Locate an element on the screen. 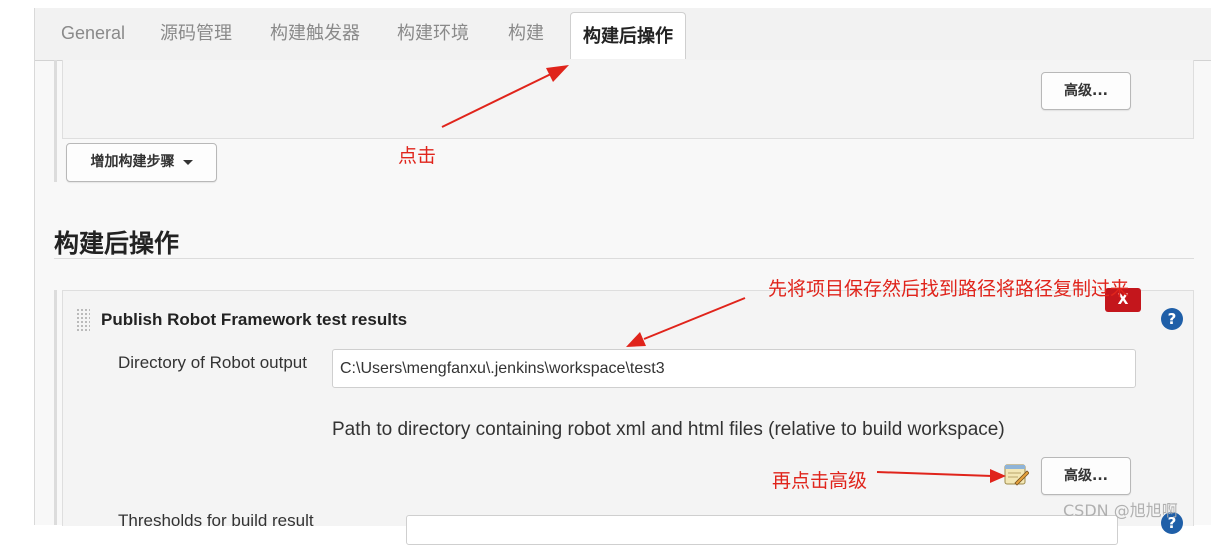  arrow-to-input-head is located at coordinates (636, 339).